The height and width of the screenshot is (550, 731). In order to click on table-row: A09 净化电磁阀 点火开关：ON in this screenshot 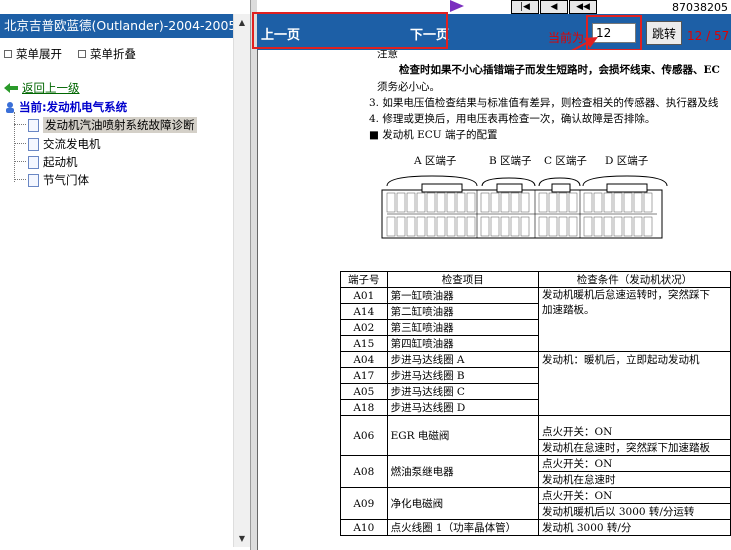, I will do `click(535, 503)`.